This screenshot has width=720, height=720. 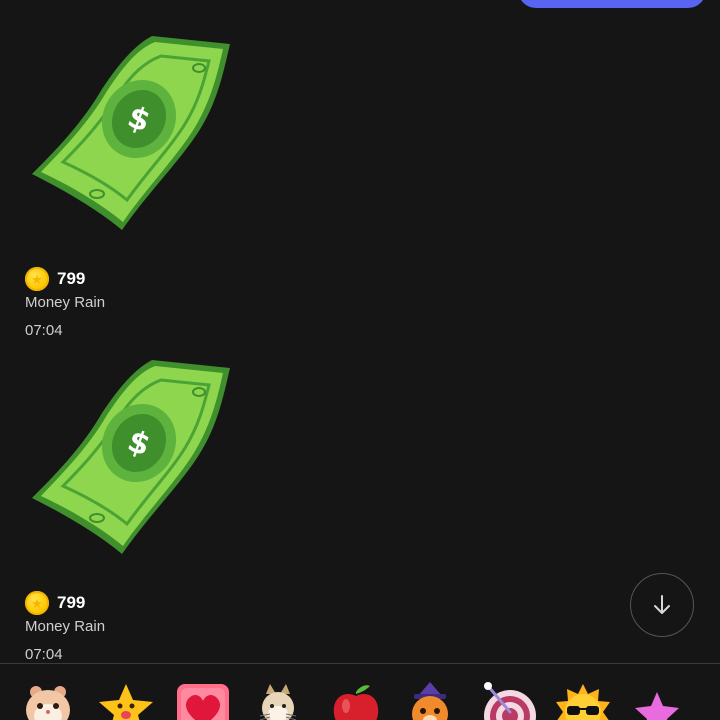 I want to click on apple-icon, so click(x=356, y=702).